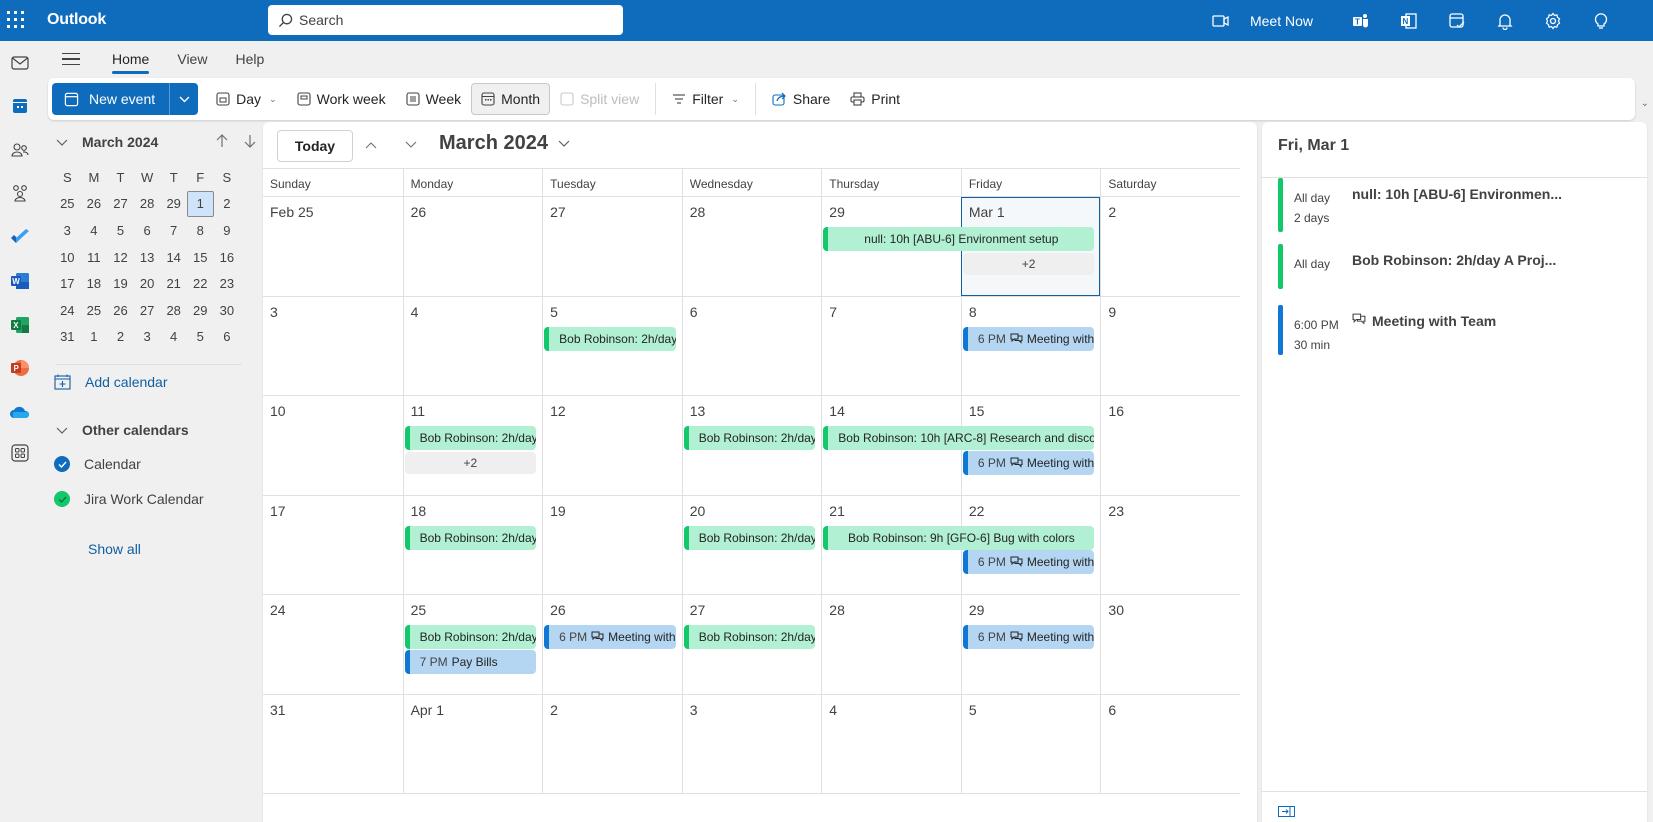  I want to click on new-event-button: New event, so click(111, 99).